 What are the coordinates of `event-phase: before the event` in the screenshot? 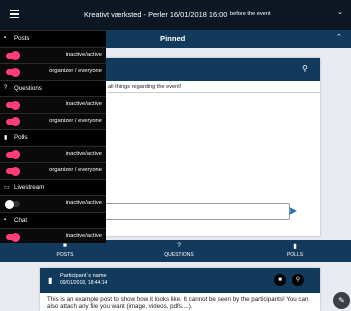 It's located at (250, 14).